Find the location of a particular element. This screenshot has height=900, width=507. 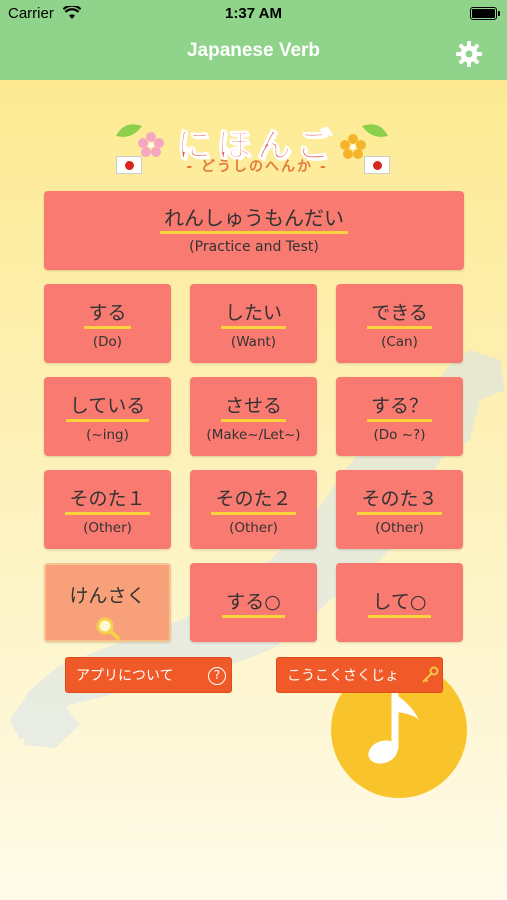

magnifier-icon is located at coordinates (108, 628).